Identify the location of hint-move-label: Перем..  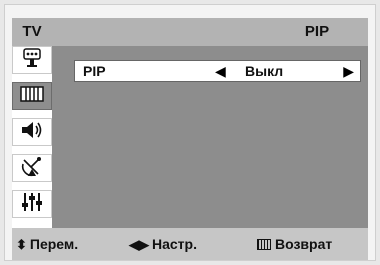
(54, 244).